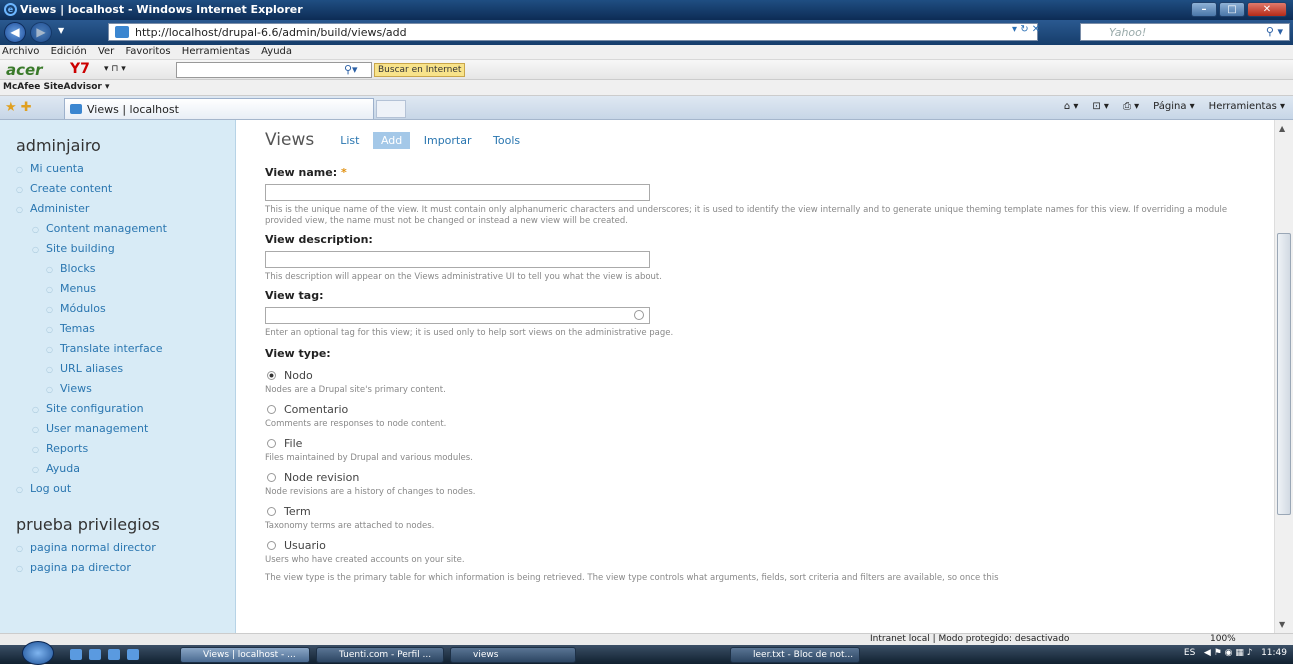 The height and width of the screenshot is (665, 1293). Describe the element at coordinates (351, 69) in the screenshot. I see `acer-search-icon: ⚲▾` at that location.